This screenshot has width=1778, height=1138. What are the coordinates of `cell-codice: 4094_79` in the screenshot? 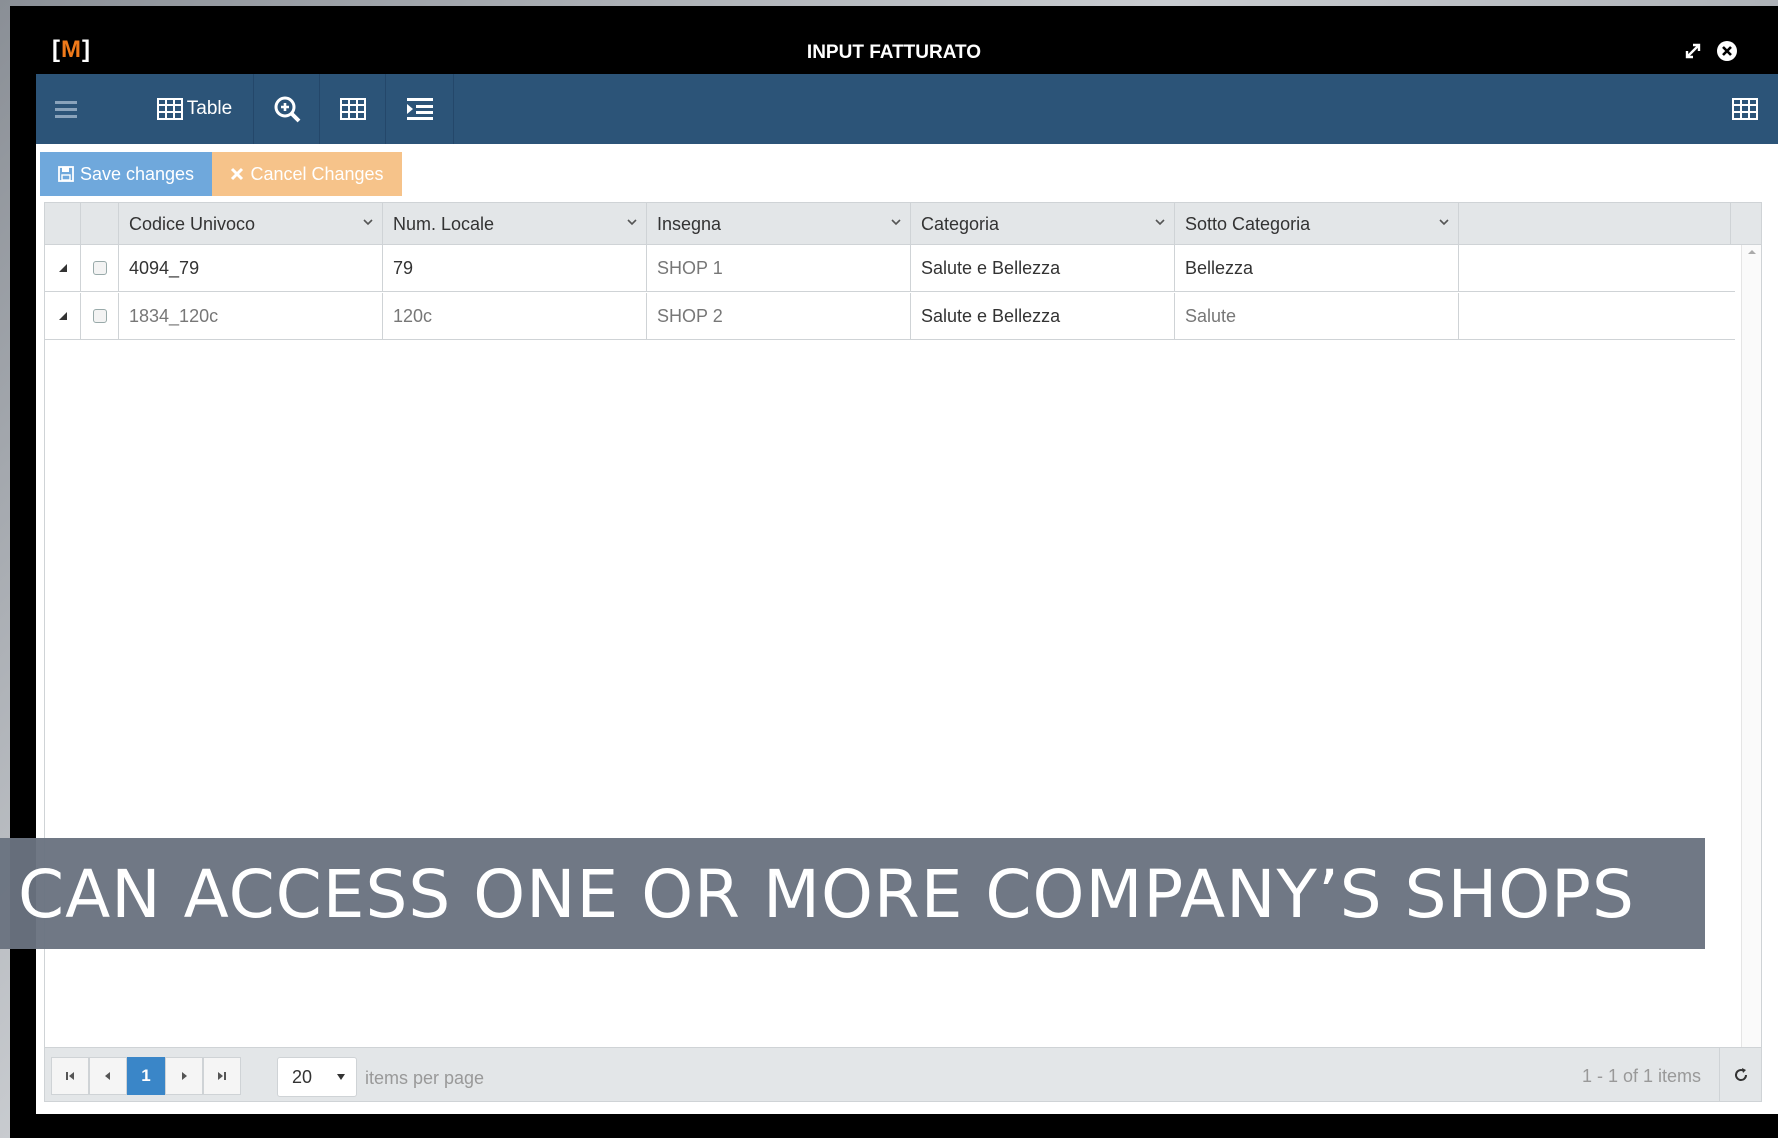 It's located at (251, 268).